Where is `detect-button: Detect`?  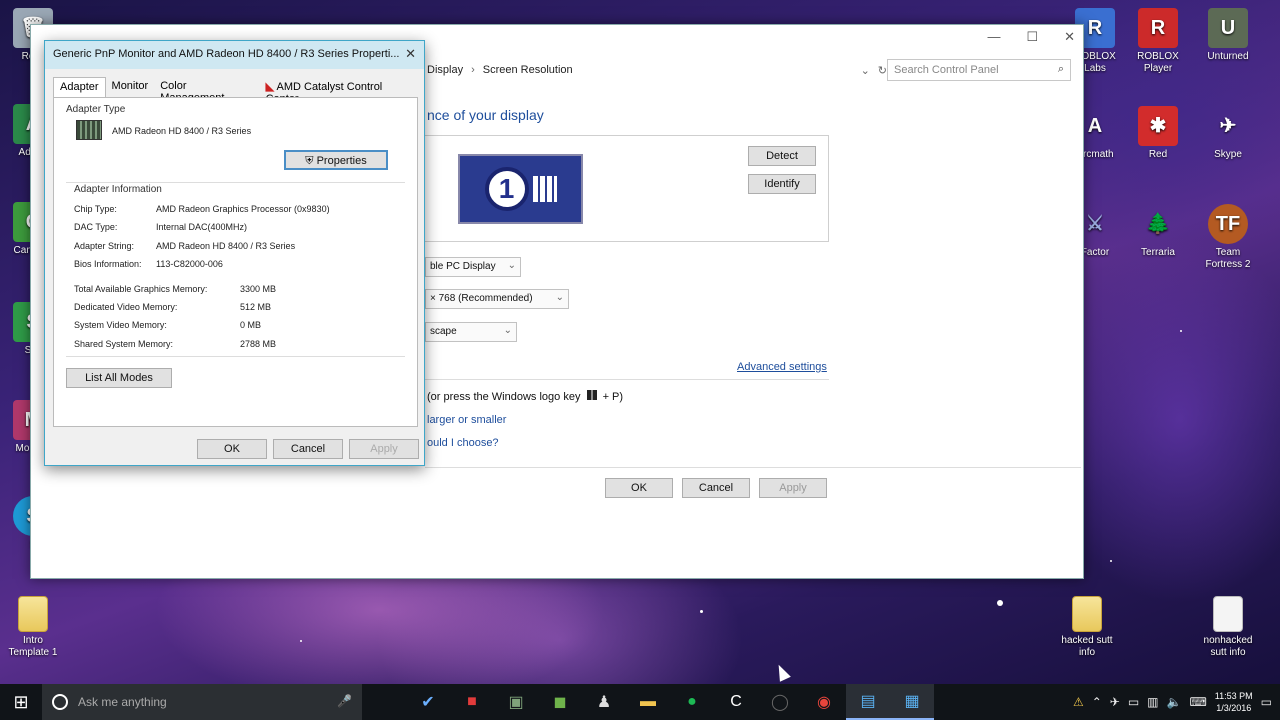 detect-button: Detect is located at coordinates (782, 156).